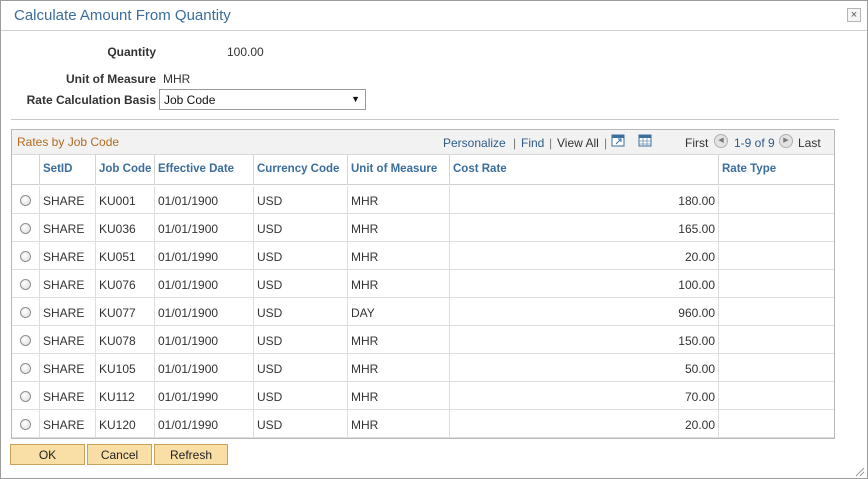 The width and height of the screenshot is (868, 479). Describe the element at coordinates (583, 396) in the screenshot. I see `cell-cost-rate: 70.00` at that location.